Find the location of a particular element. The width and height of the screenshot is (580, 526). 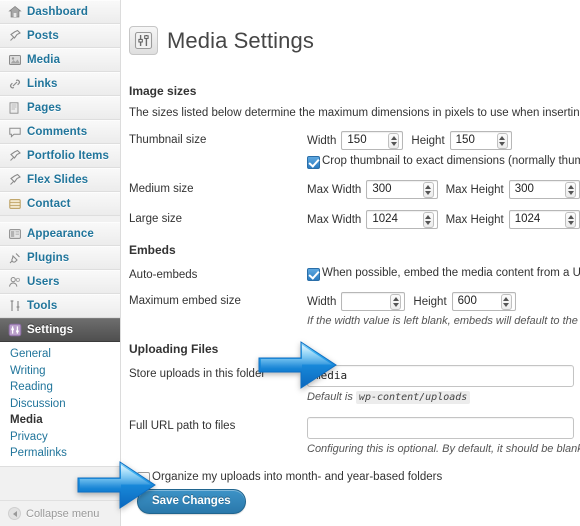

large-height-stepper is located at coordinates (570, 219).